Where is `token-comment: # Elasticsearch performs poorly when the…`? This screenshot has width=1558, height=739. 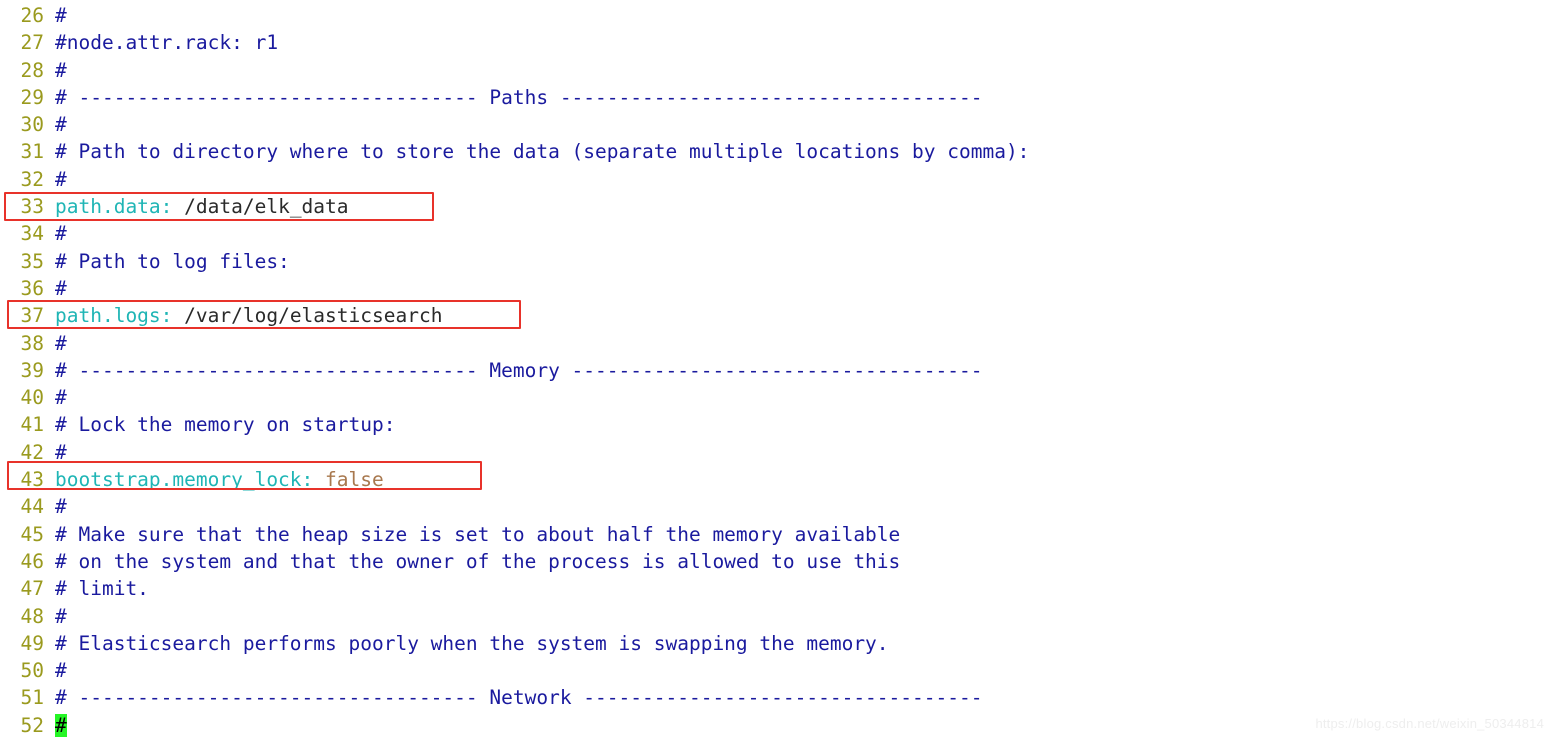
token-comment: # Elasticsearch performs poorly when the… is located at coordinates (472, 643).